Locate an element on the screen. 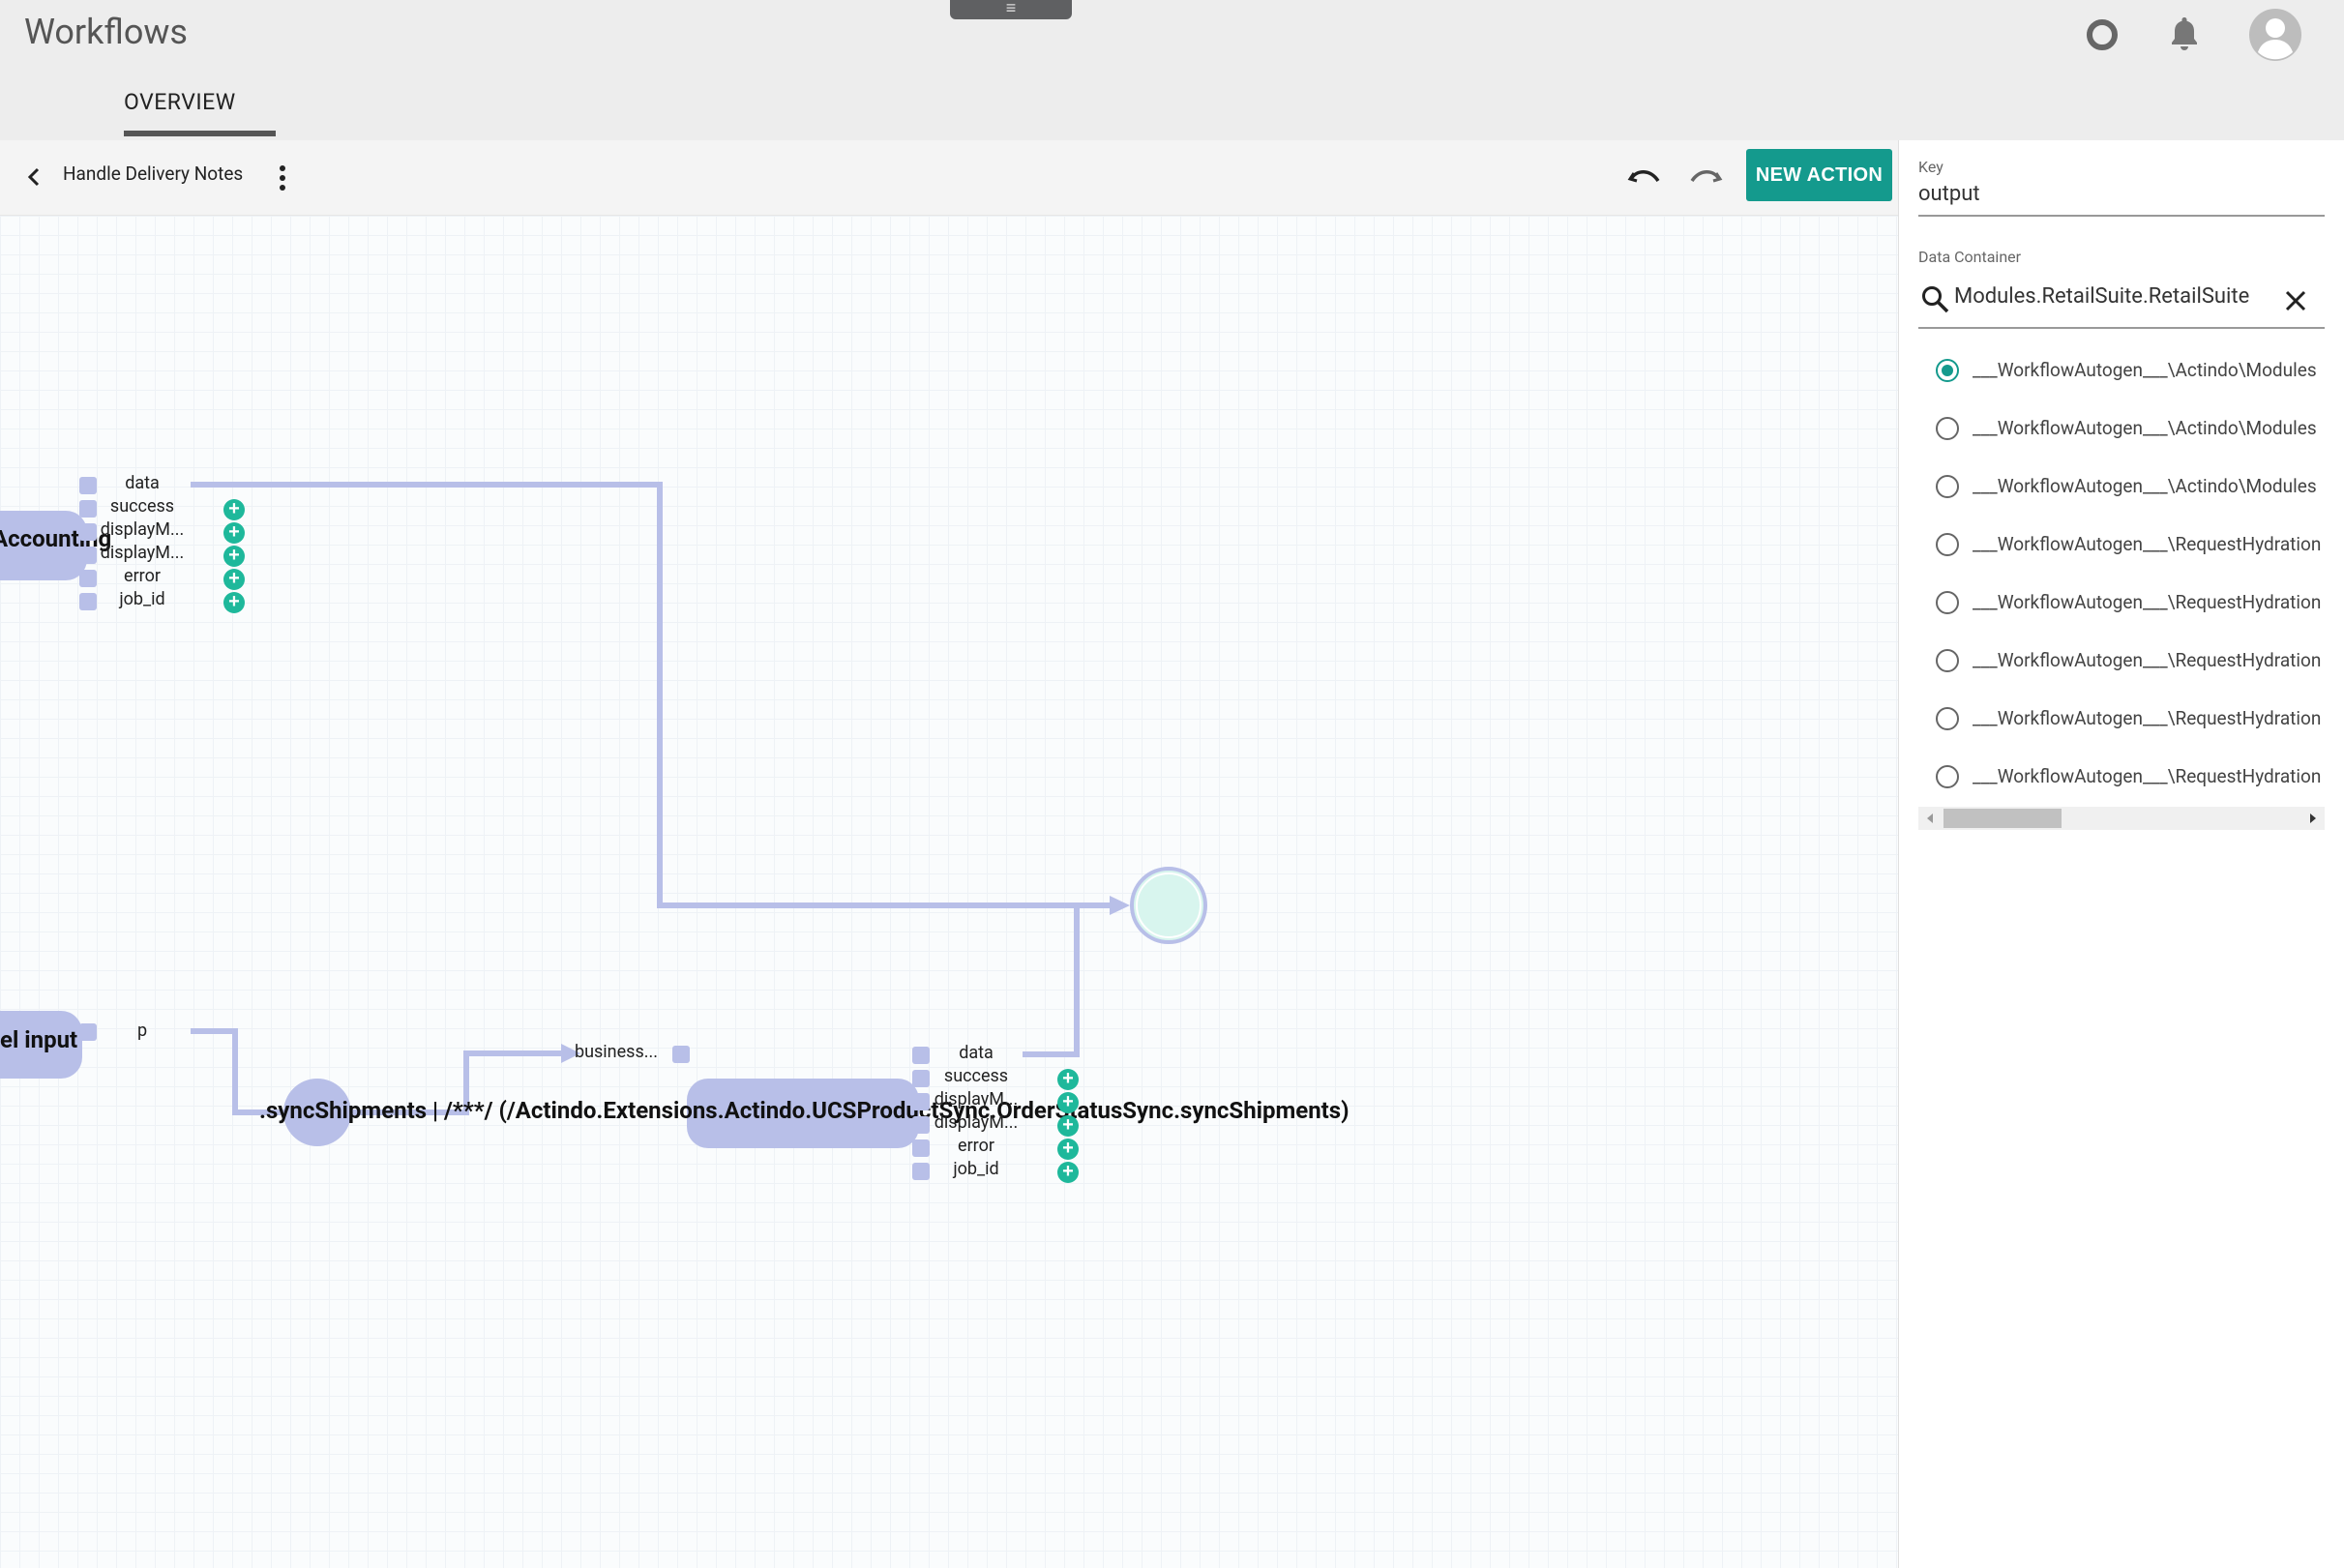 The width and height of the screenshot is (2344, 1568). search-input: Modules.RetailSuite.RetailSuite is located at coordinates (2111, 296).